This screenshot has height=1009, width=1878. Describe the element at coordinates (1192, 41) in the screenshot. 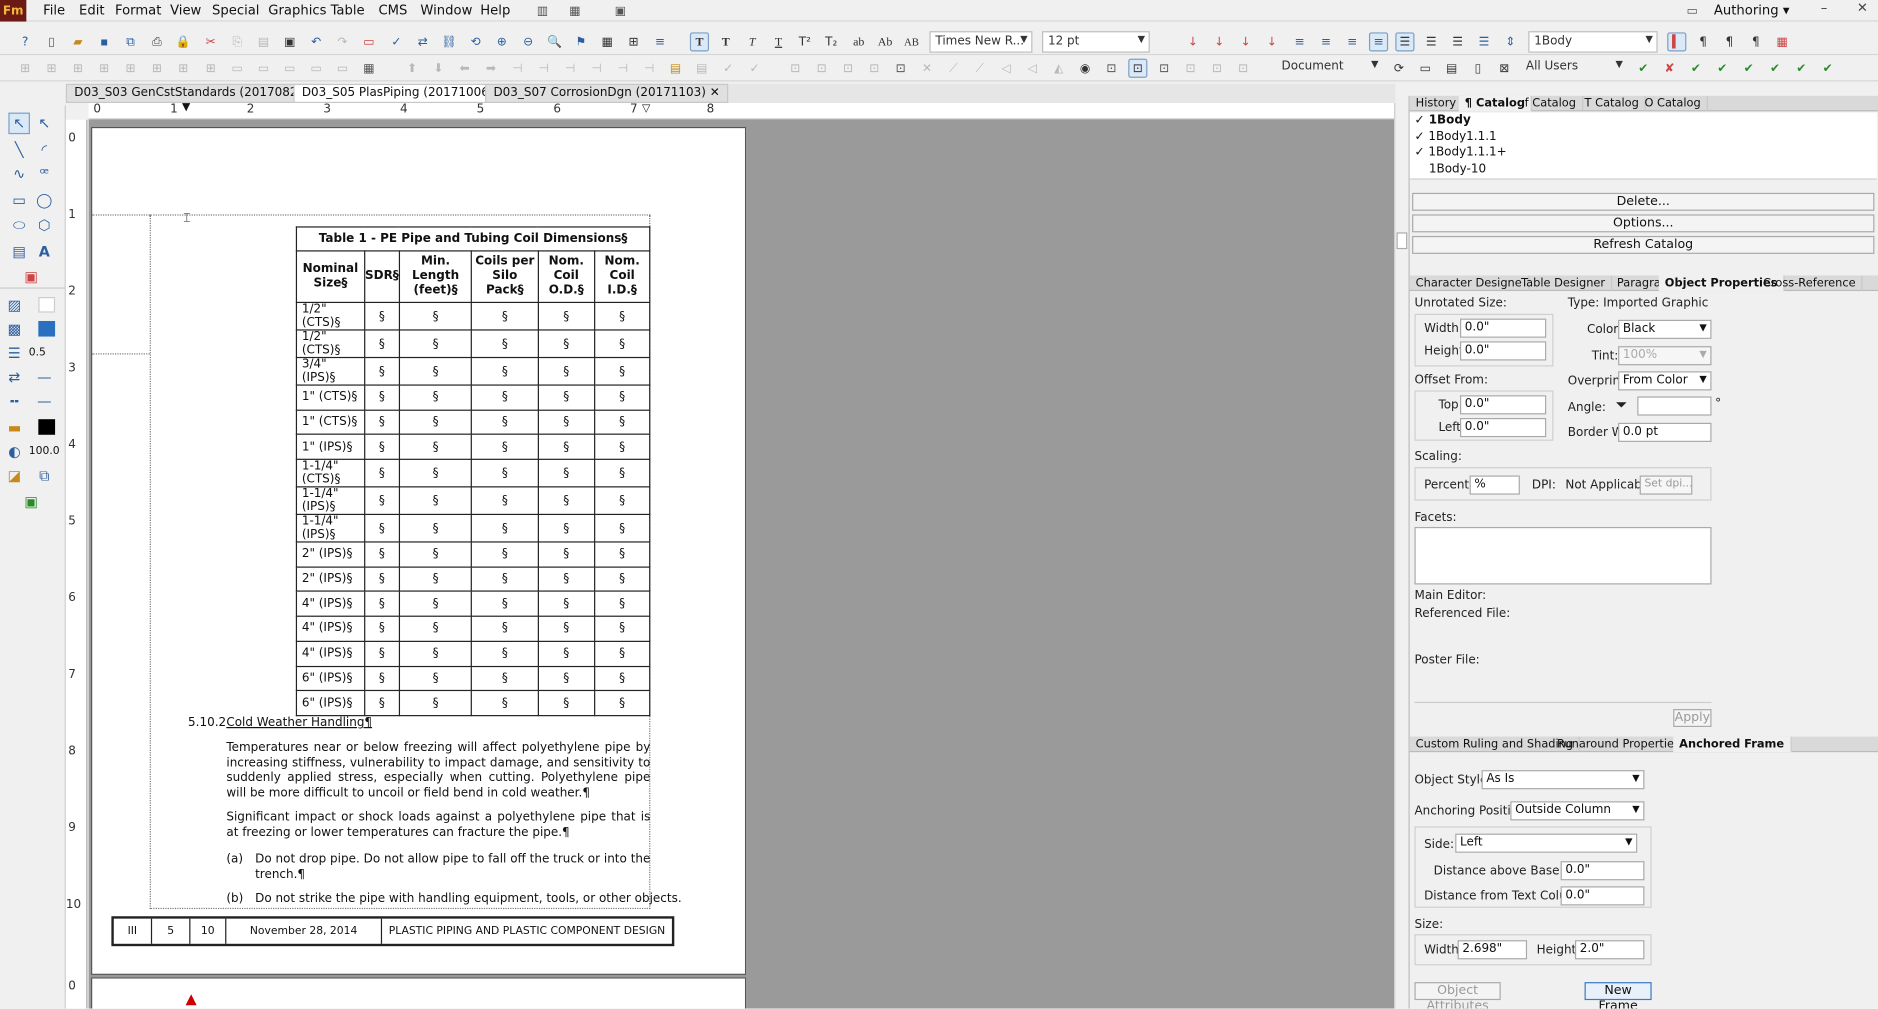

I see `tab-left-icon: ↓` at that location.